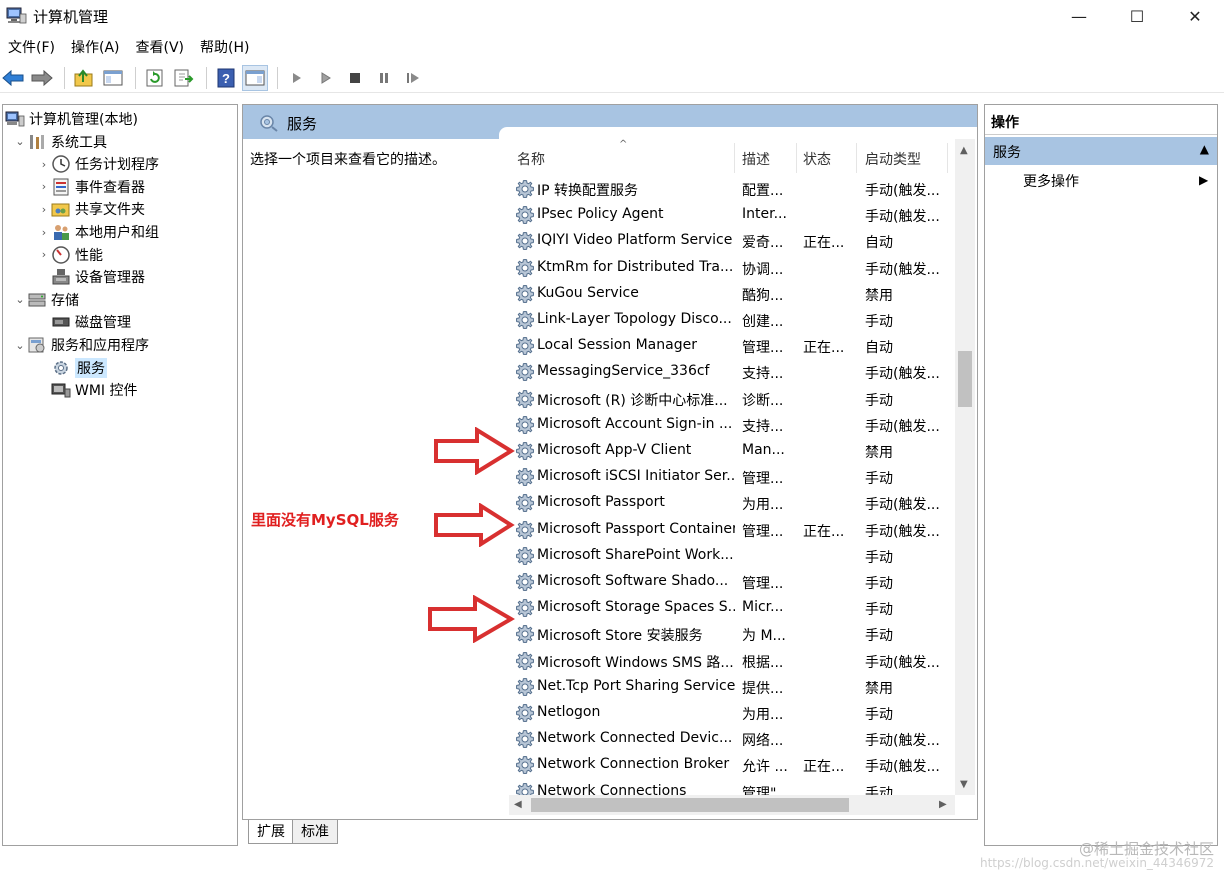  I want to click on table-row: Microsoft Storage Spaces S... Micr... 手动, so click(729, 608).